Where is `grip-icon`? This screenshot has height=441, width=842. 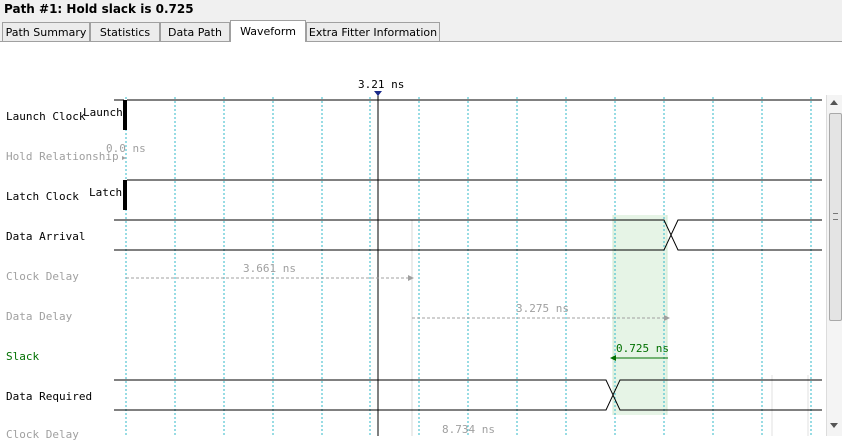 grip-icon is located at coordinates (835, 216).